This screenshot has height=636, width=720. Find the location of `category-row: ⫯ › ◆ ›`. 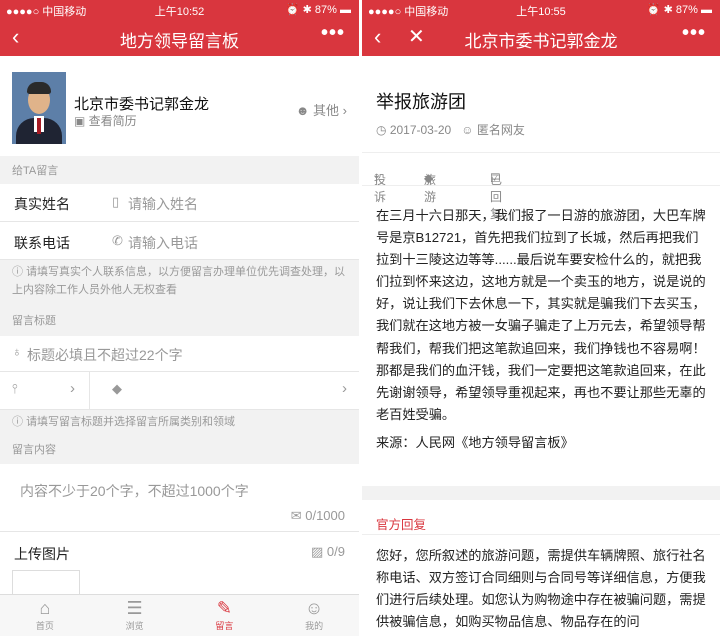

category-row: ⫯ › ◆ › is located at coordinates (179, 391).